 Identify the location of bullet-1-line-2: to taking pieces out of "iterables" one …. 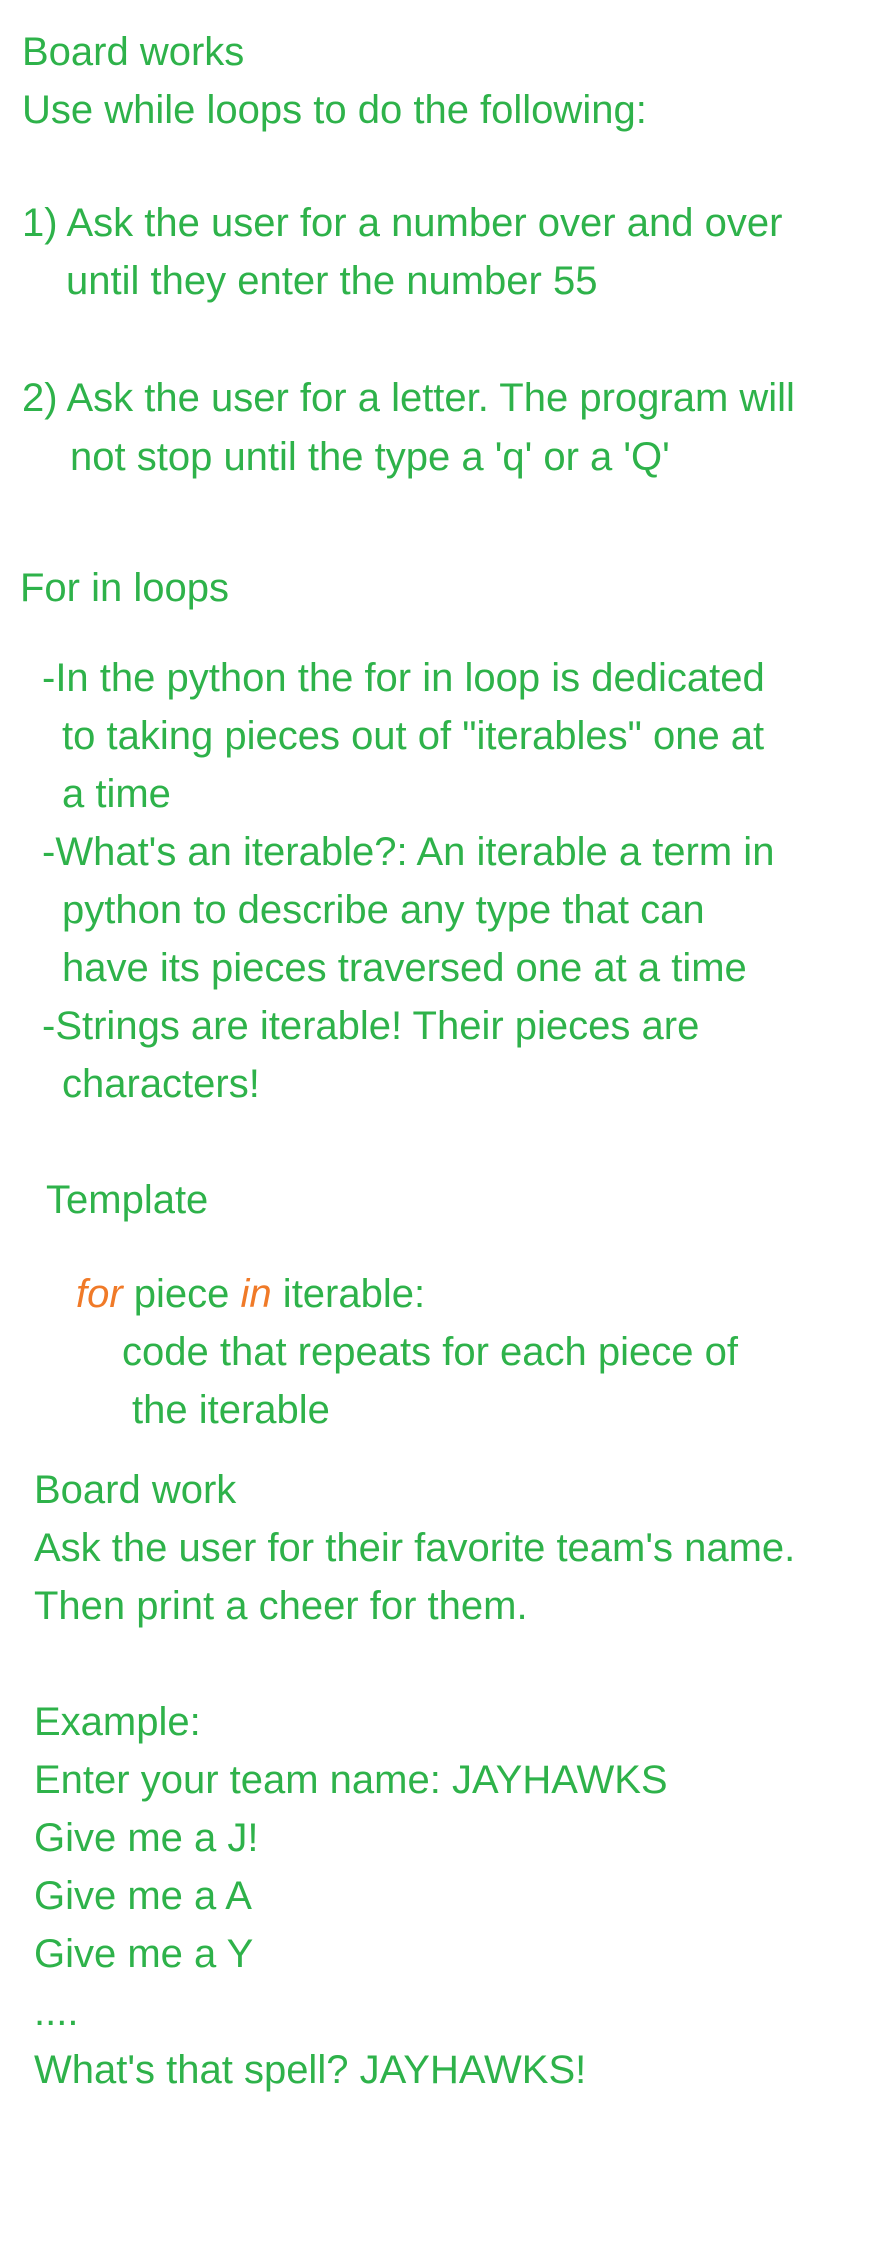
(413, 736).